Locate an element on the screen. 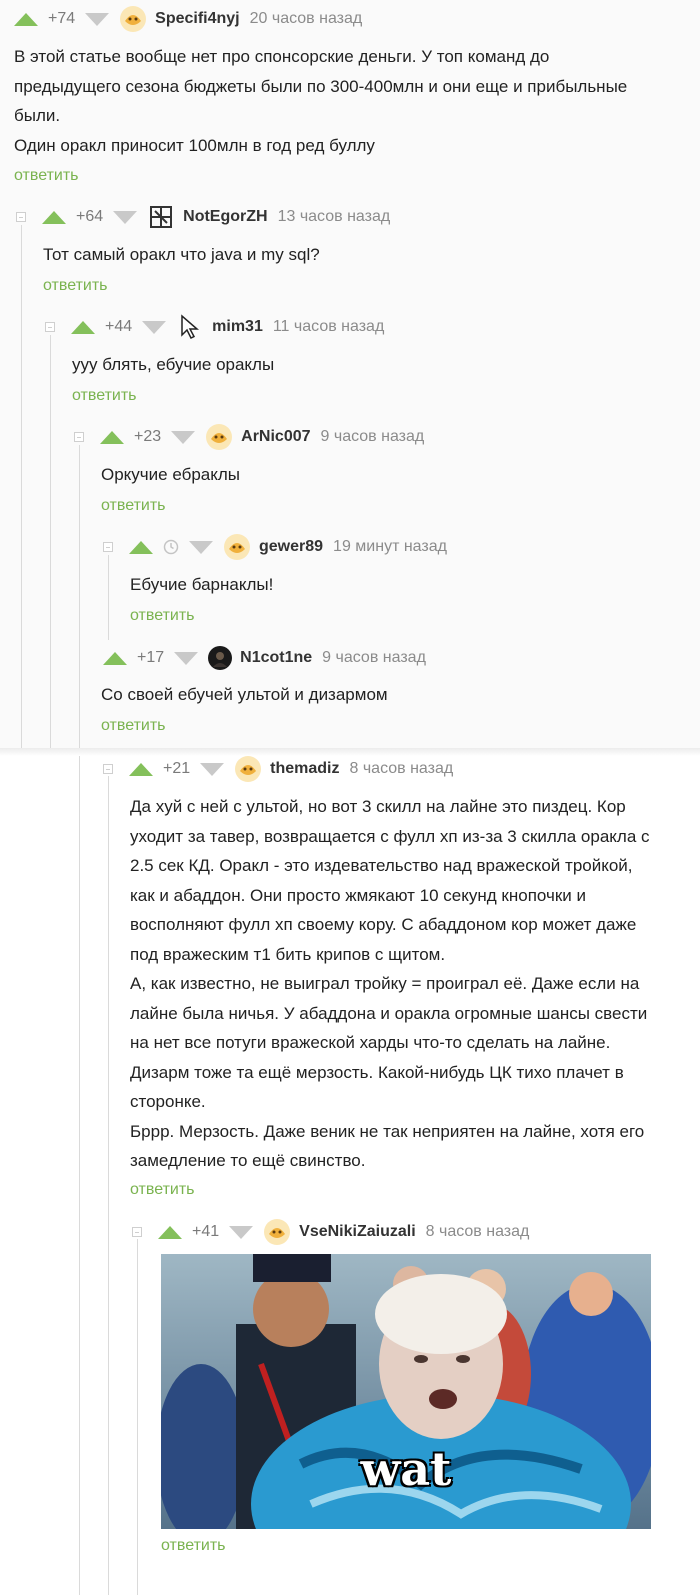 Image resolution: width=700 pixels, height=1595 pixels. author-nick: themadiz is located at coordinates (304, 769).